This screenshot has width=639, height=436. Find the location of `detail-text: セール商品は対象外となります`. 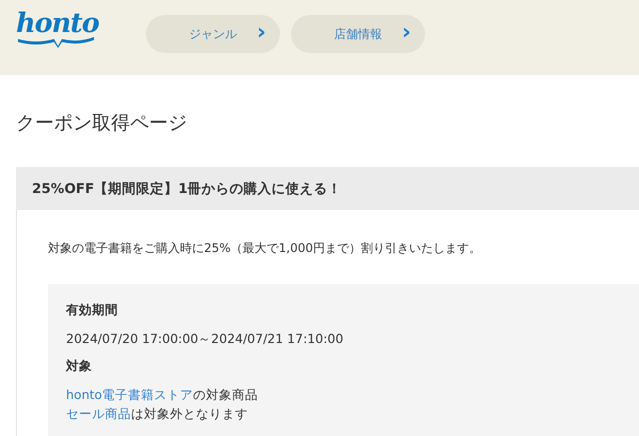

detail-text: セール商品は対象外となります is located at coordinates (157, 414).